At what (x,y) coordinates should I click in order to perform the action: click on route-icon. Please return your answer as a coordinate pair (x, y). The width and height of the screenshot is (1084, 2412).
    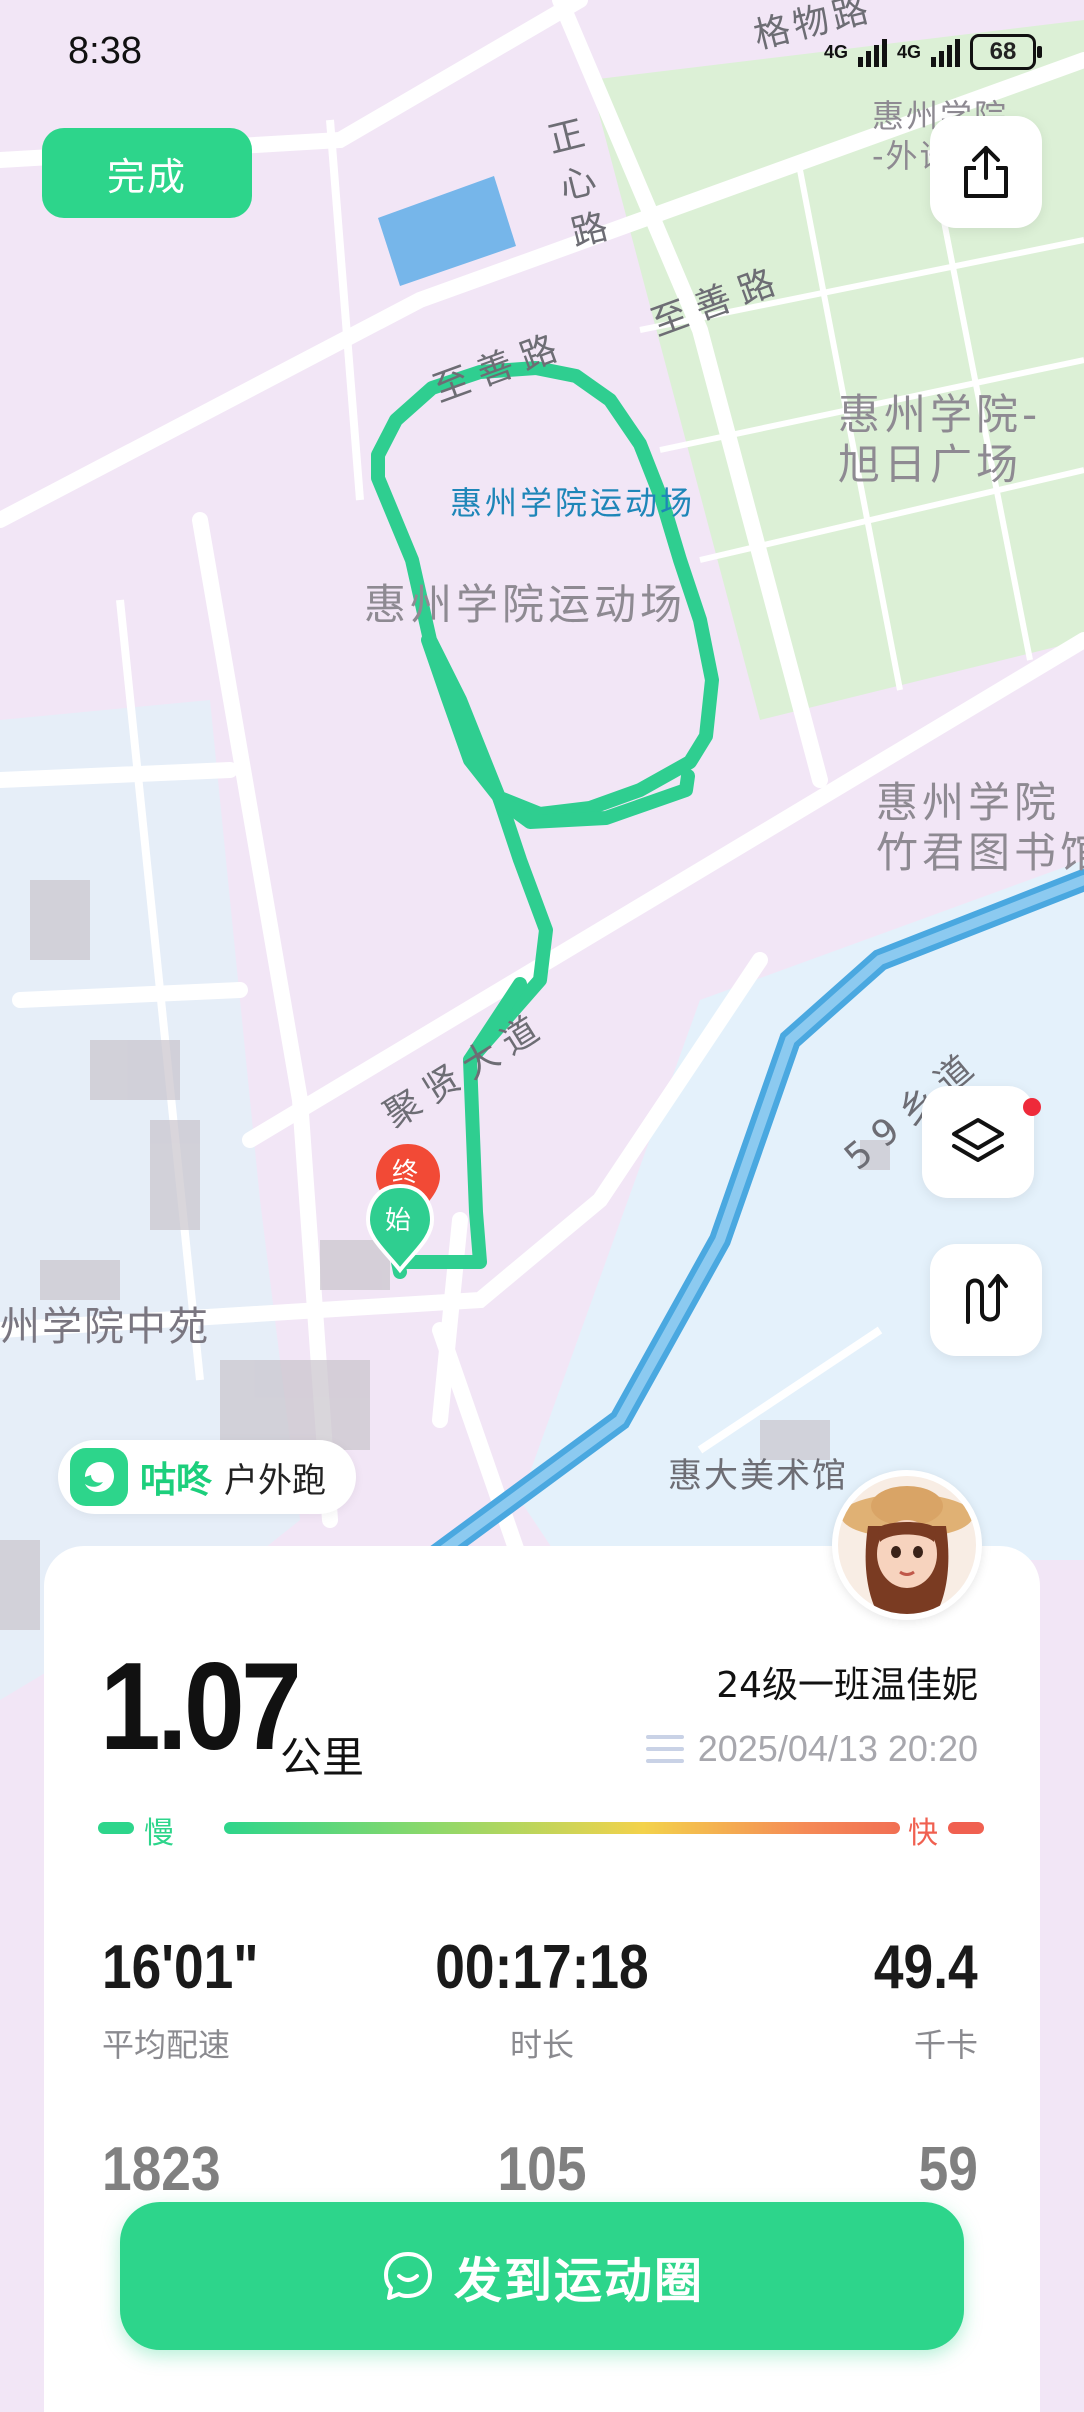
    Looking at the image, I should click on (987, 1299).